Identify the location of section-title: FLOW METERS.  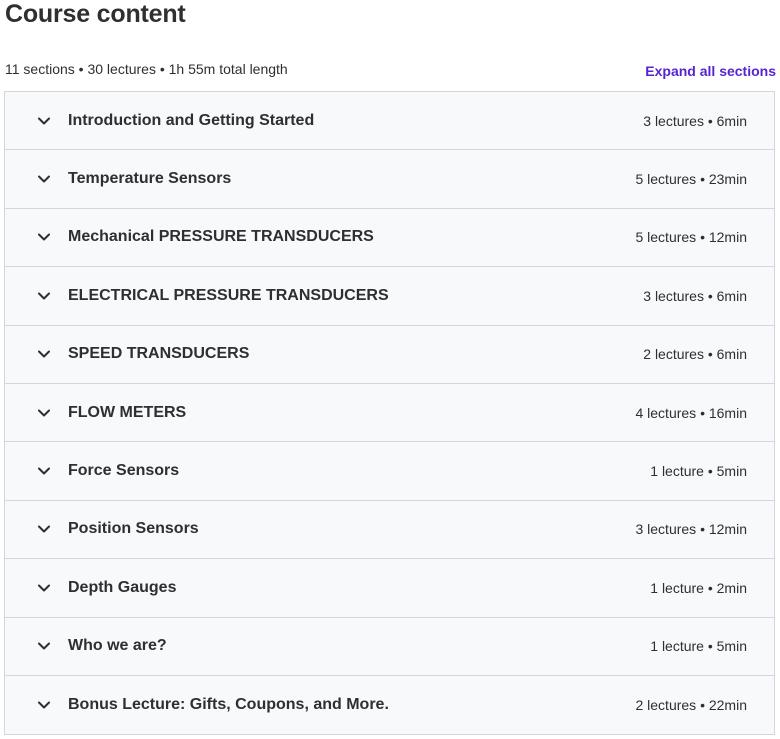
(127, 412).